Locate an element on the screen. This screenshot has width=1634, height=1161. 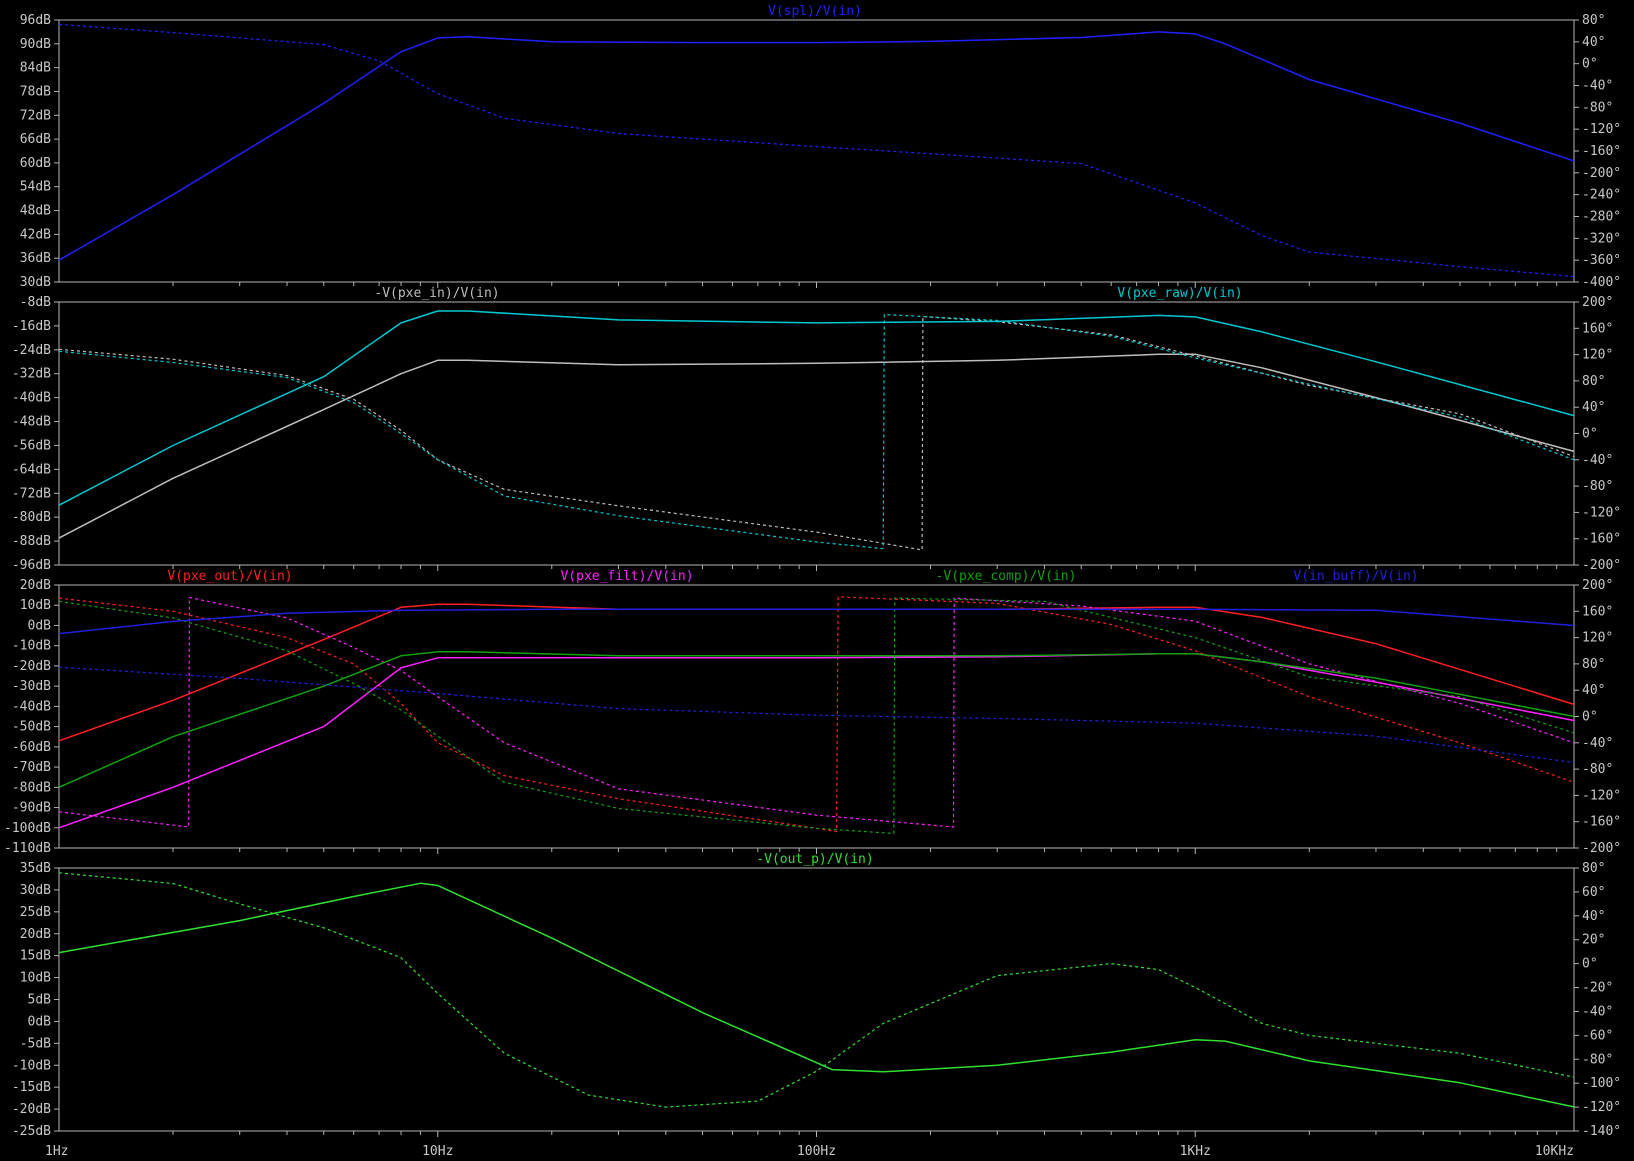
series-legend-label: V(pxe_raw)/V(in) is located at coordinates (1179, 293).